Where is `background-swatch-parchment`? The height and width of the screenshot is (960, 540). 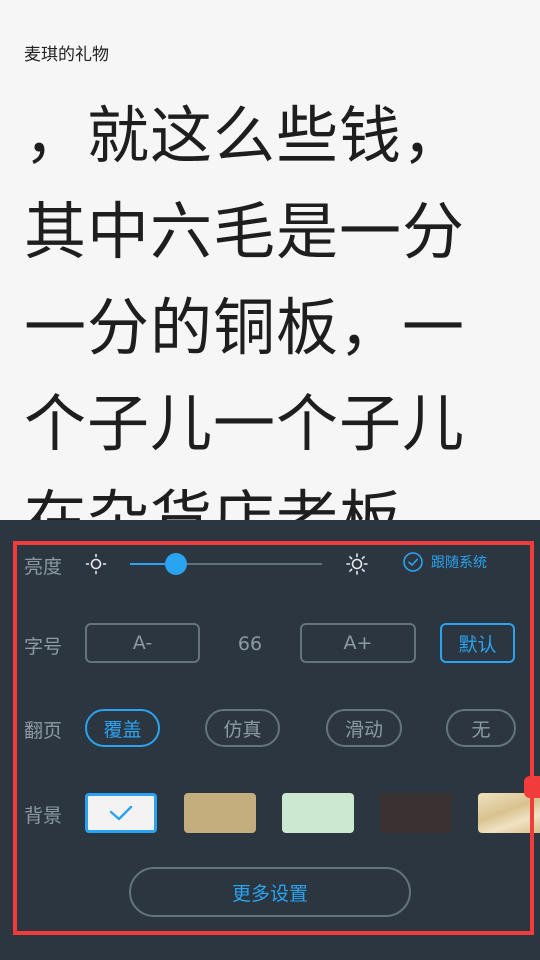
background-swatch-parchment is located at coordinates (509, 813).